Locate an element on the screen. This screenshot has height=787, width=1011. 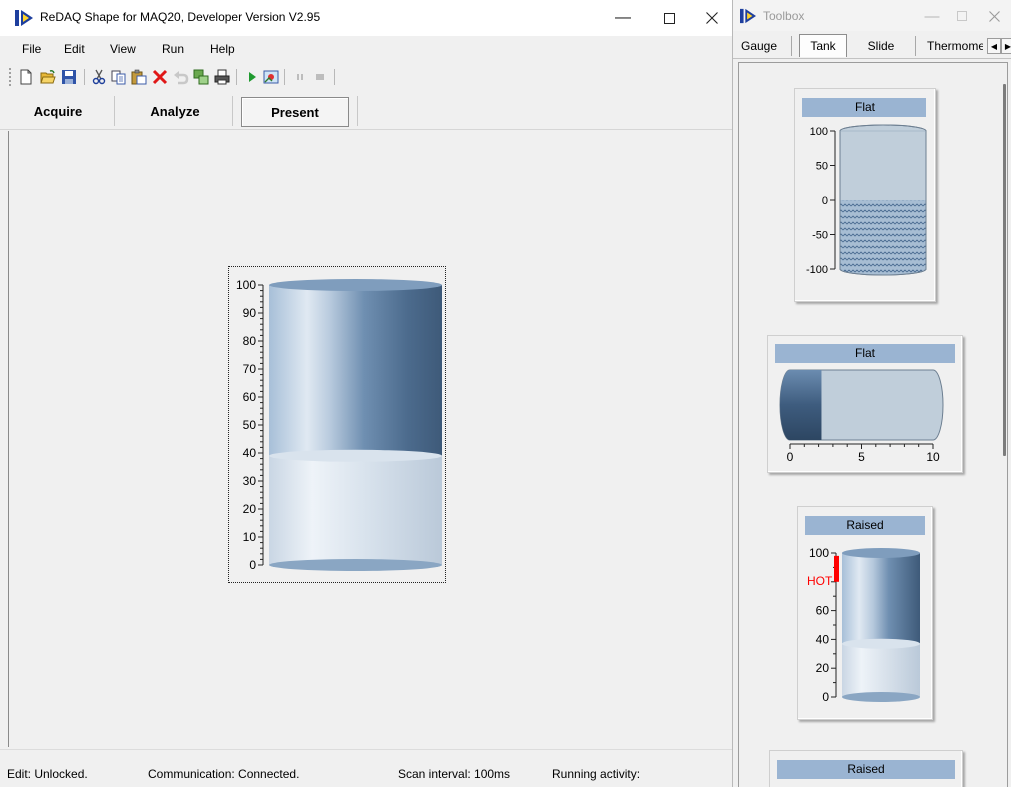
cylinder-tank-widget: 1009080706050403020100 is located at coordinates (338, 425).